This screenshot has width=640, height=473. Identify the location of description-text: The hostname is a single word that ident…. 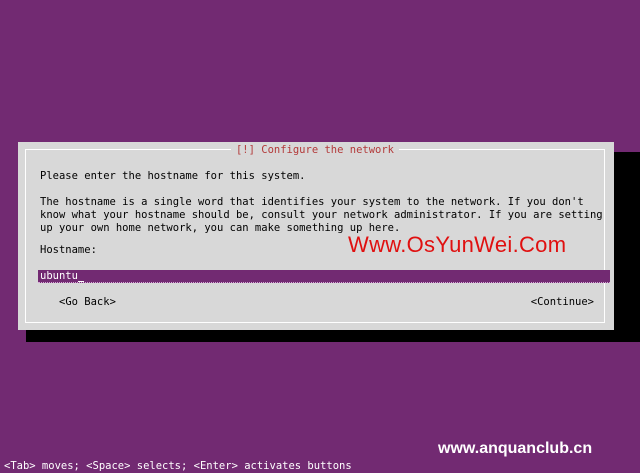
(321, 215).